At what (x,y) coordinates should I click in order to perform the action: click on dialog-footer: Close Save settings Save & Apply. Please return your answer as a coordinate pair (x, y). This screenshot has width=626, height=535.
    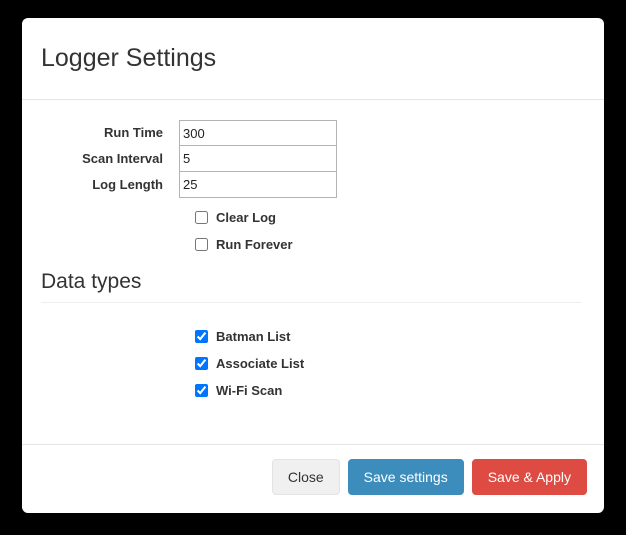
    Looking at the image, I should click on (313, 478).